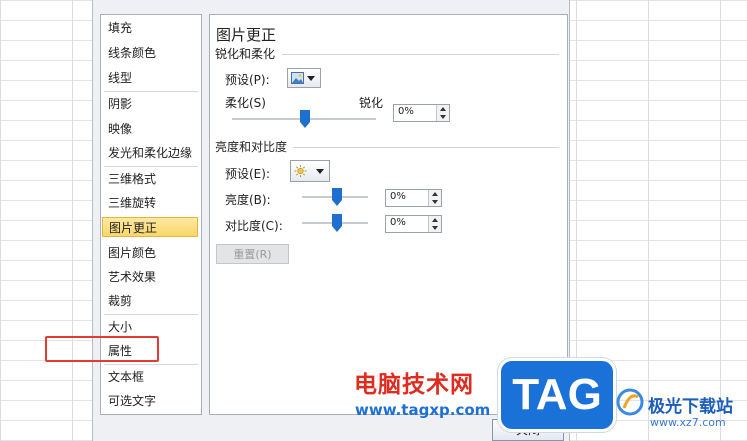 This screenshot has width=747, height=441. I want to click on tag-logo: TAG, so click(557, 395).